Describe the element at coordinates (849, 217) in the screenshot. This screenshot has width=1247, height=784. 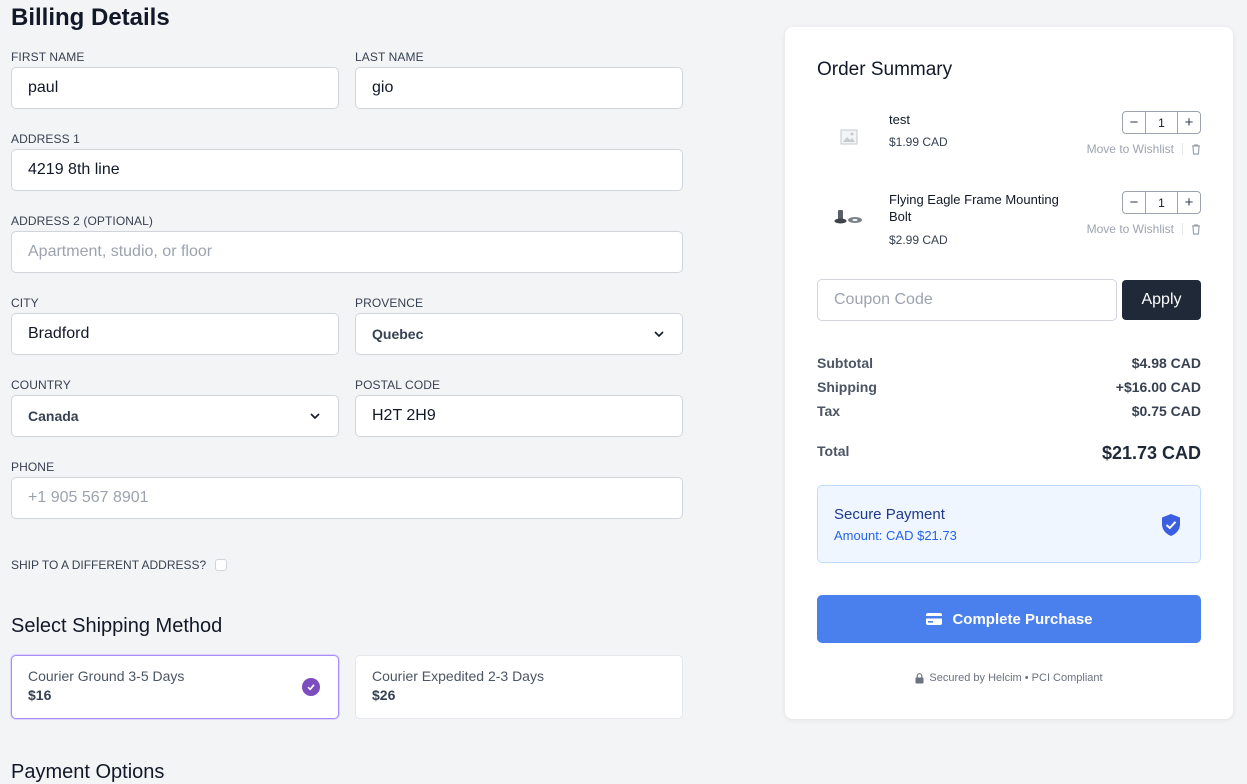
I see `mounting-bolt-image` at that location.